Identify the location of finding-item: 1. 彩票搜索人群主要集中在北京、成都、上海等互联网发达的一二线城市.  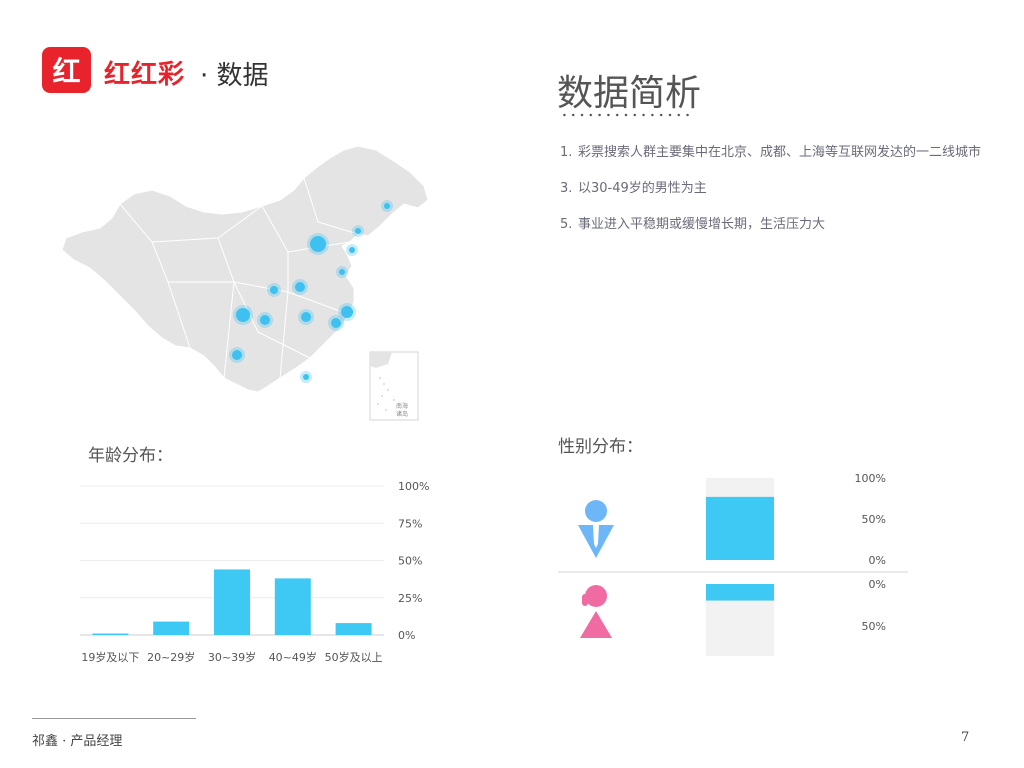
(775, 152).